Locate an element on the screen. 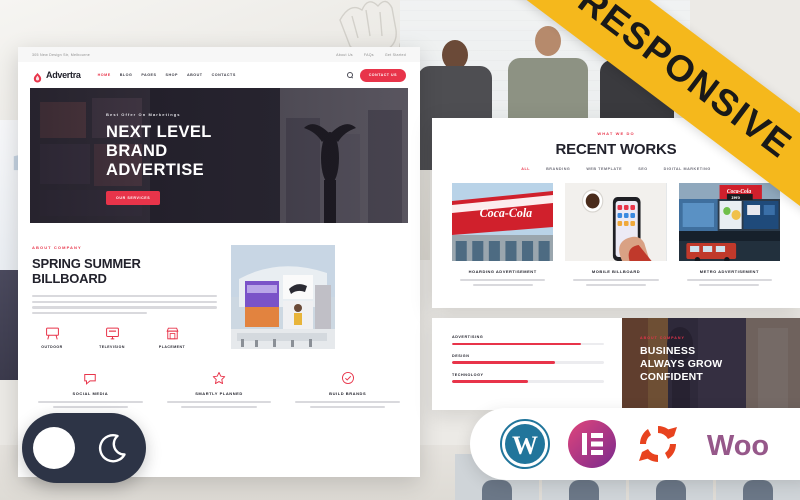 This screenshot has height=500, width=800. skill-label: DESIGN is located at coordinates (461, 355).